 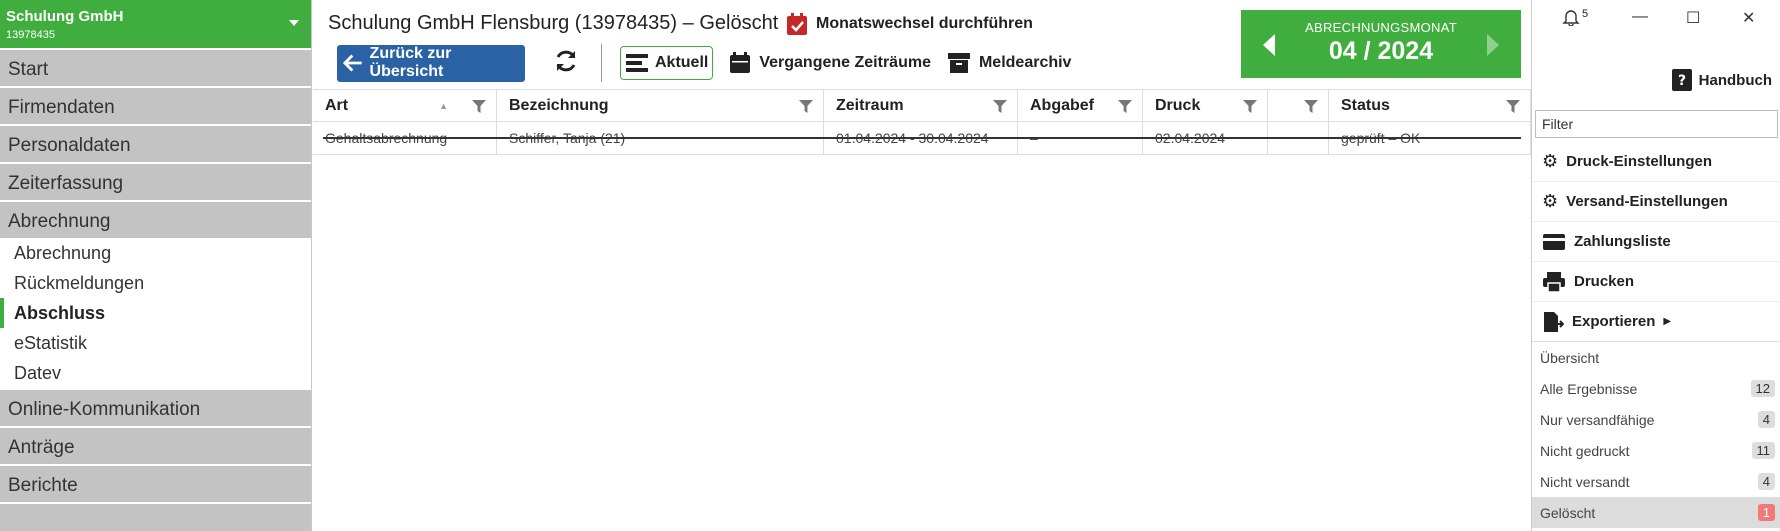 What do you see at coordinates (1639, 161) in the screenshot?
I see `print-settings-label: Druck-Einstellungen` at bounding box center [1639, 161].